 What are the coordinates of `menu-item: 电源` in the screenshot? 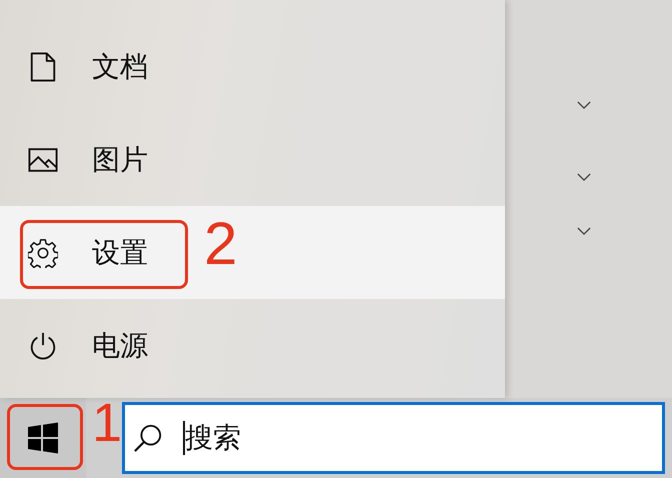 It's located at (252, 345).